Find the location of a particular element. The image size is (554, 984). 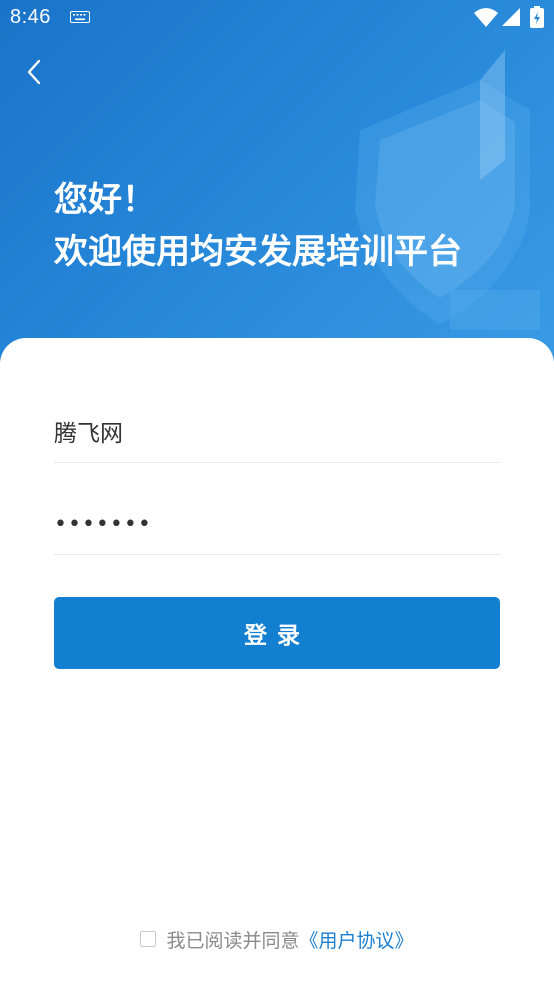

signal-icon is located at coordinates (511, 17).